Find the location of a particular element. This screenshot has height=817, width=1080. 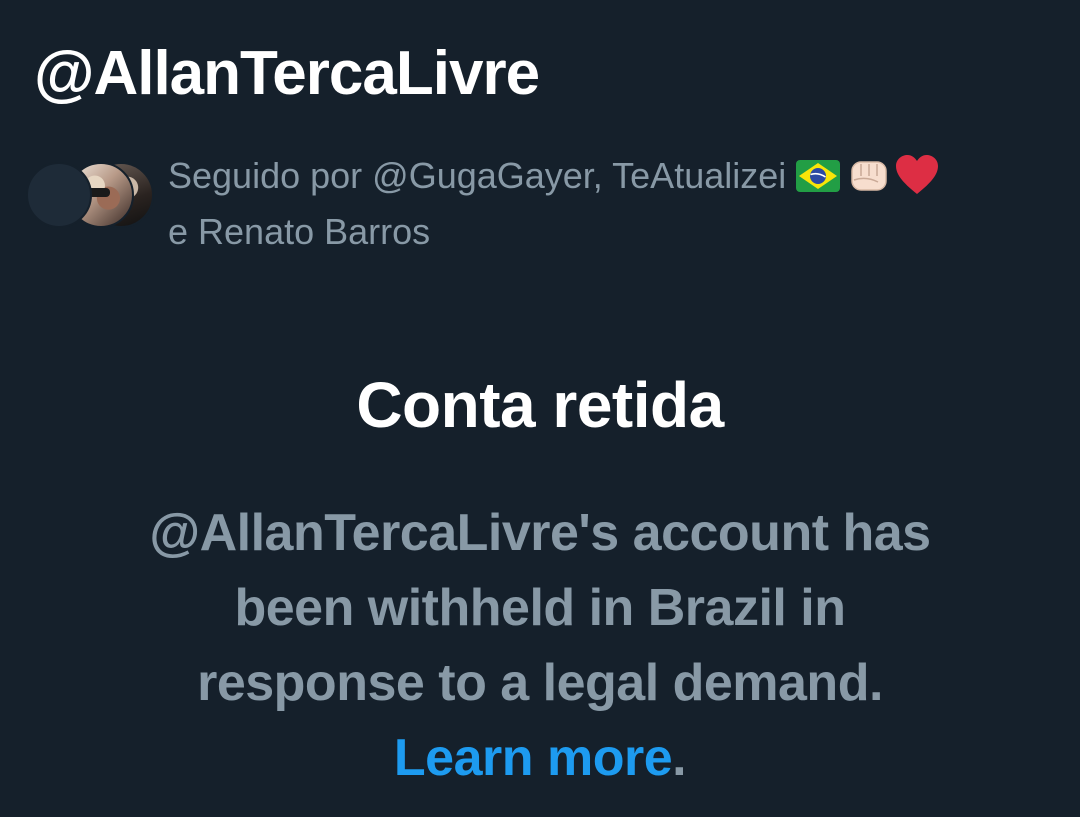

withheld-title: Conta retida is located at coordinates (540, 405).